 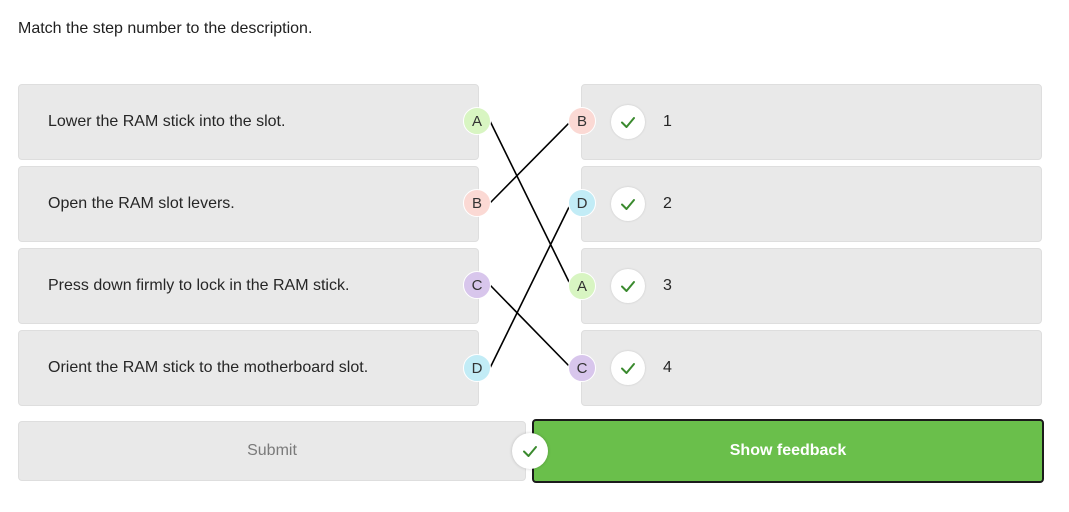 What do you see at coordinates (582, 203) in the screenshot?
I see `right-letter-badge: D` at bounding box center [582, 203].